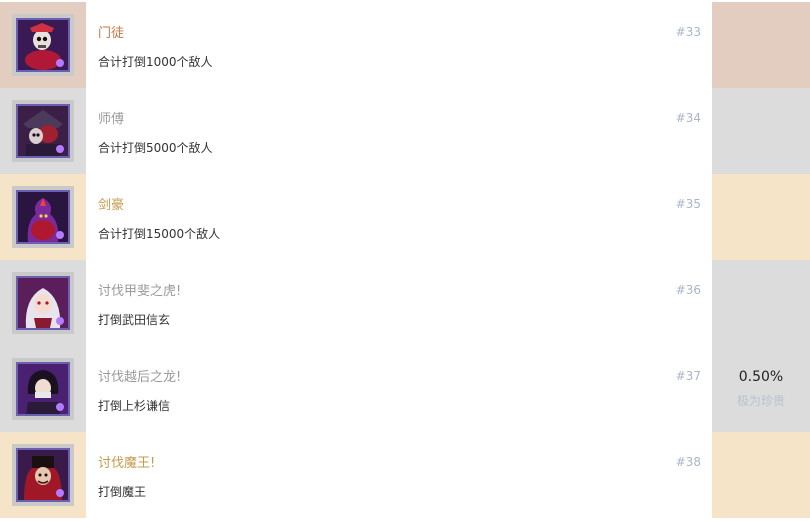 This screenshot has width=810, height=521. What do you see at coordinates (399, 131) in the screenshot?
I see `row-main: 师傅 合计打倒5000个敌人 #34` at bounding box center [399, 131].